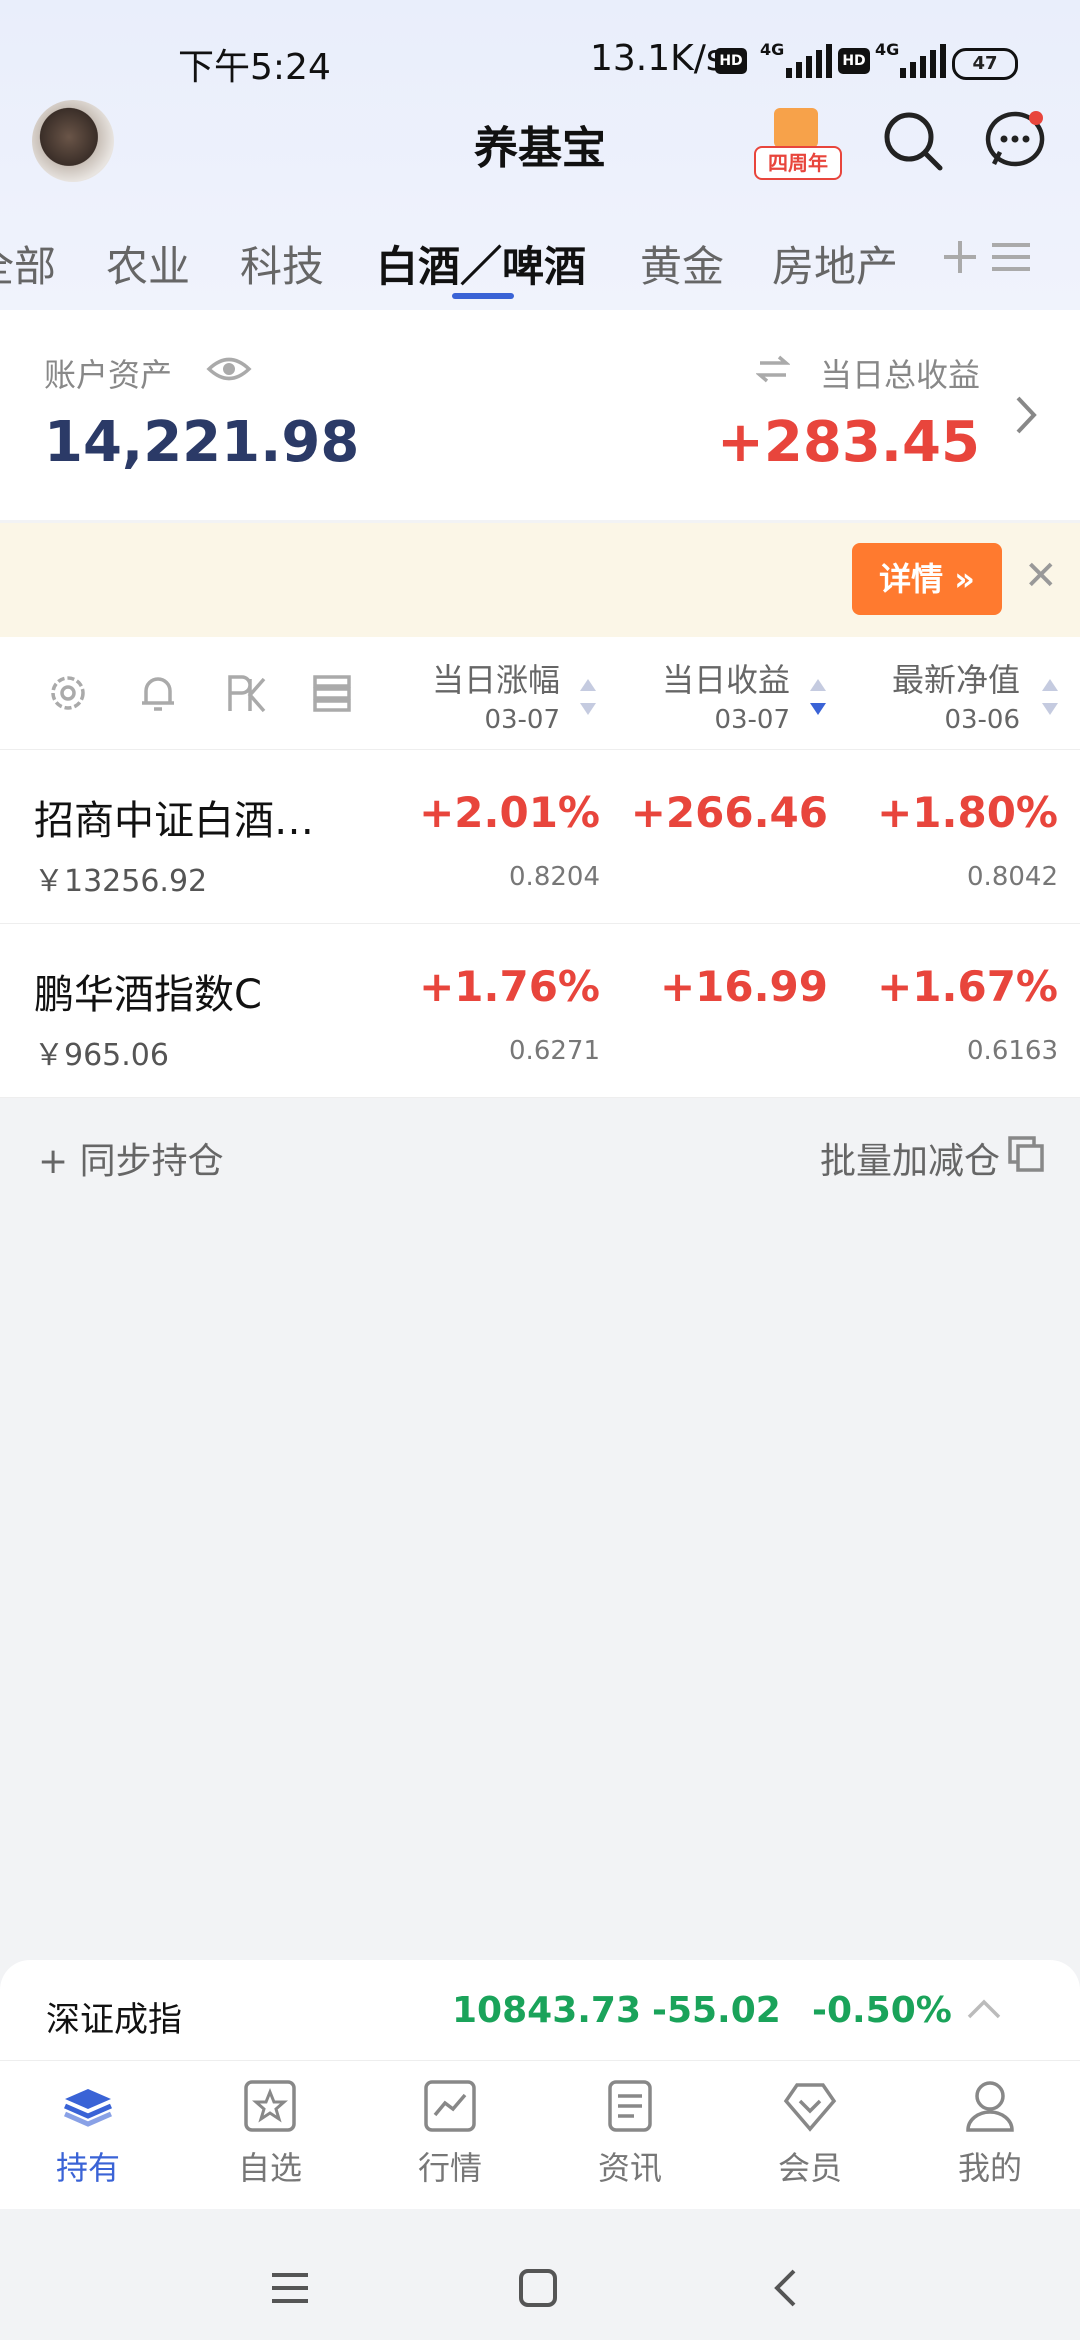 The image size is (1080, 2340). What do you see at coordinates (1026, 1154) in the screenshot?
I see `copy-icon` at bounding box center [1026, 1154].